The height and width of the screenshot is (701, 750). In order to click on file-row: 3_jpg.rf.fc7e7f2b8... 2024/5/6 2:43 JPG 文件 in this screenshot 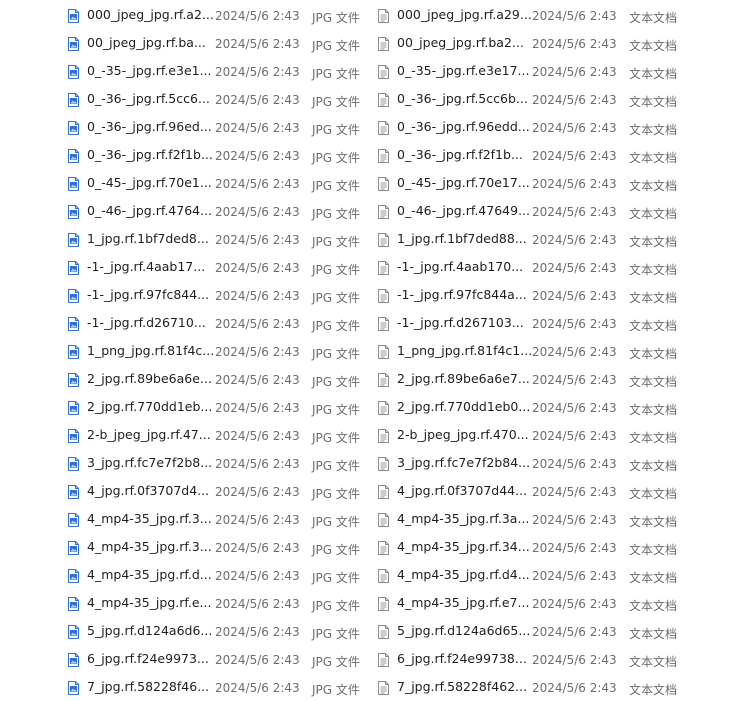, I will do `click(218, 463)`.